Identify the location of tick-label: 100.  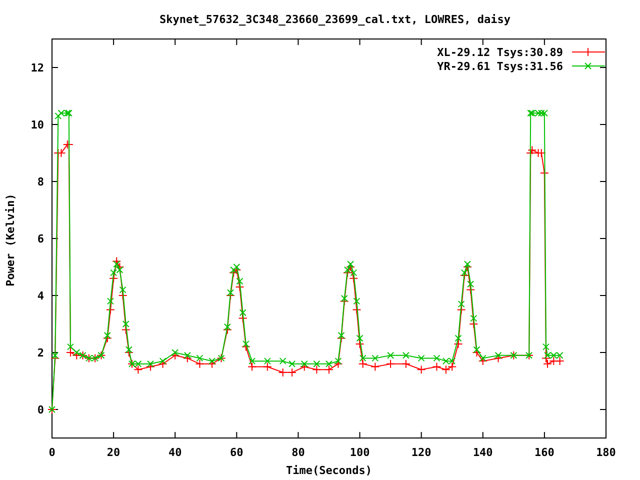
(360, 452).